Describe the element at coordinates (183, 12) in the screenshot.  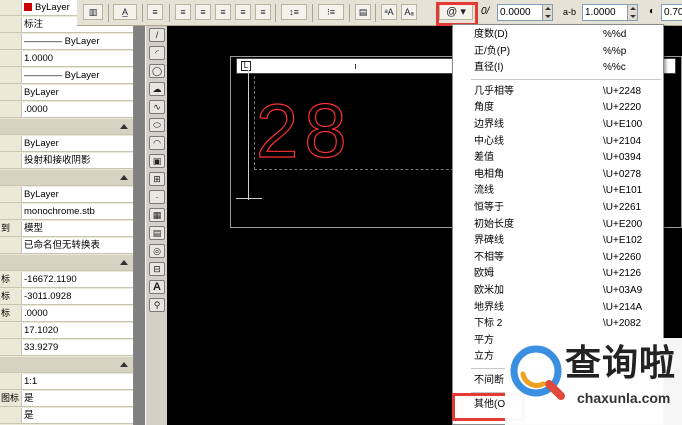
I see `align-left-icon: ≡` at that location.